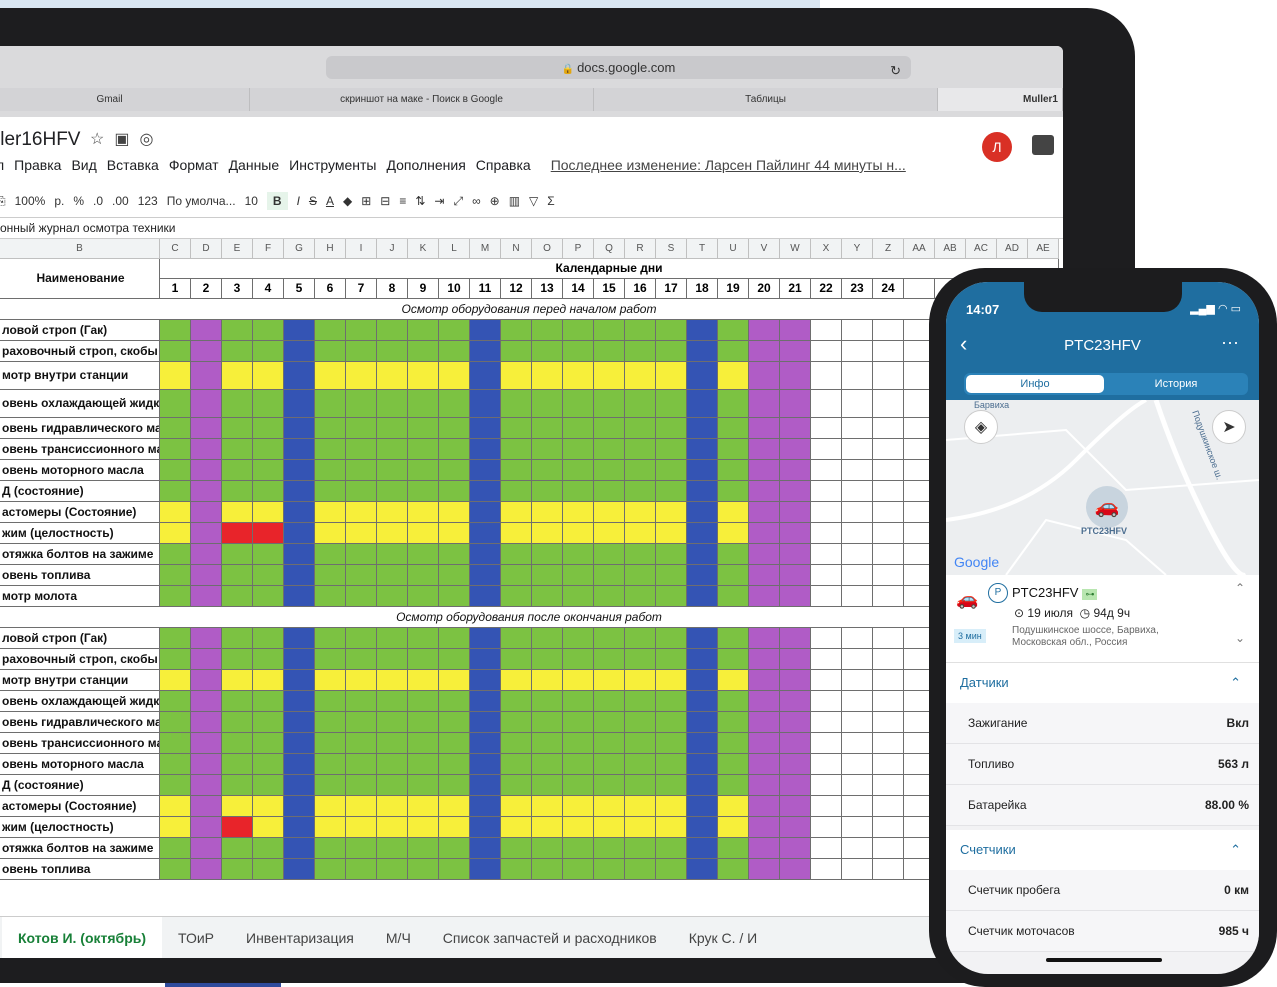  What do you see at coordinates (733, 289) in the screenshot?
I see `day-number-cell: 19` at bounding box center [733, 289].